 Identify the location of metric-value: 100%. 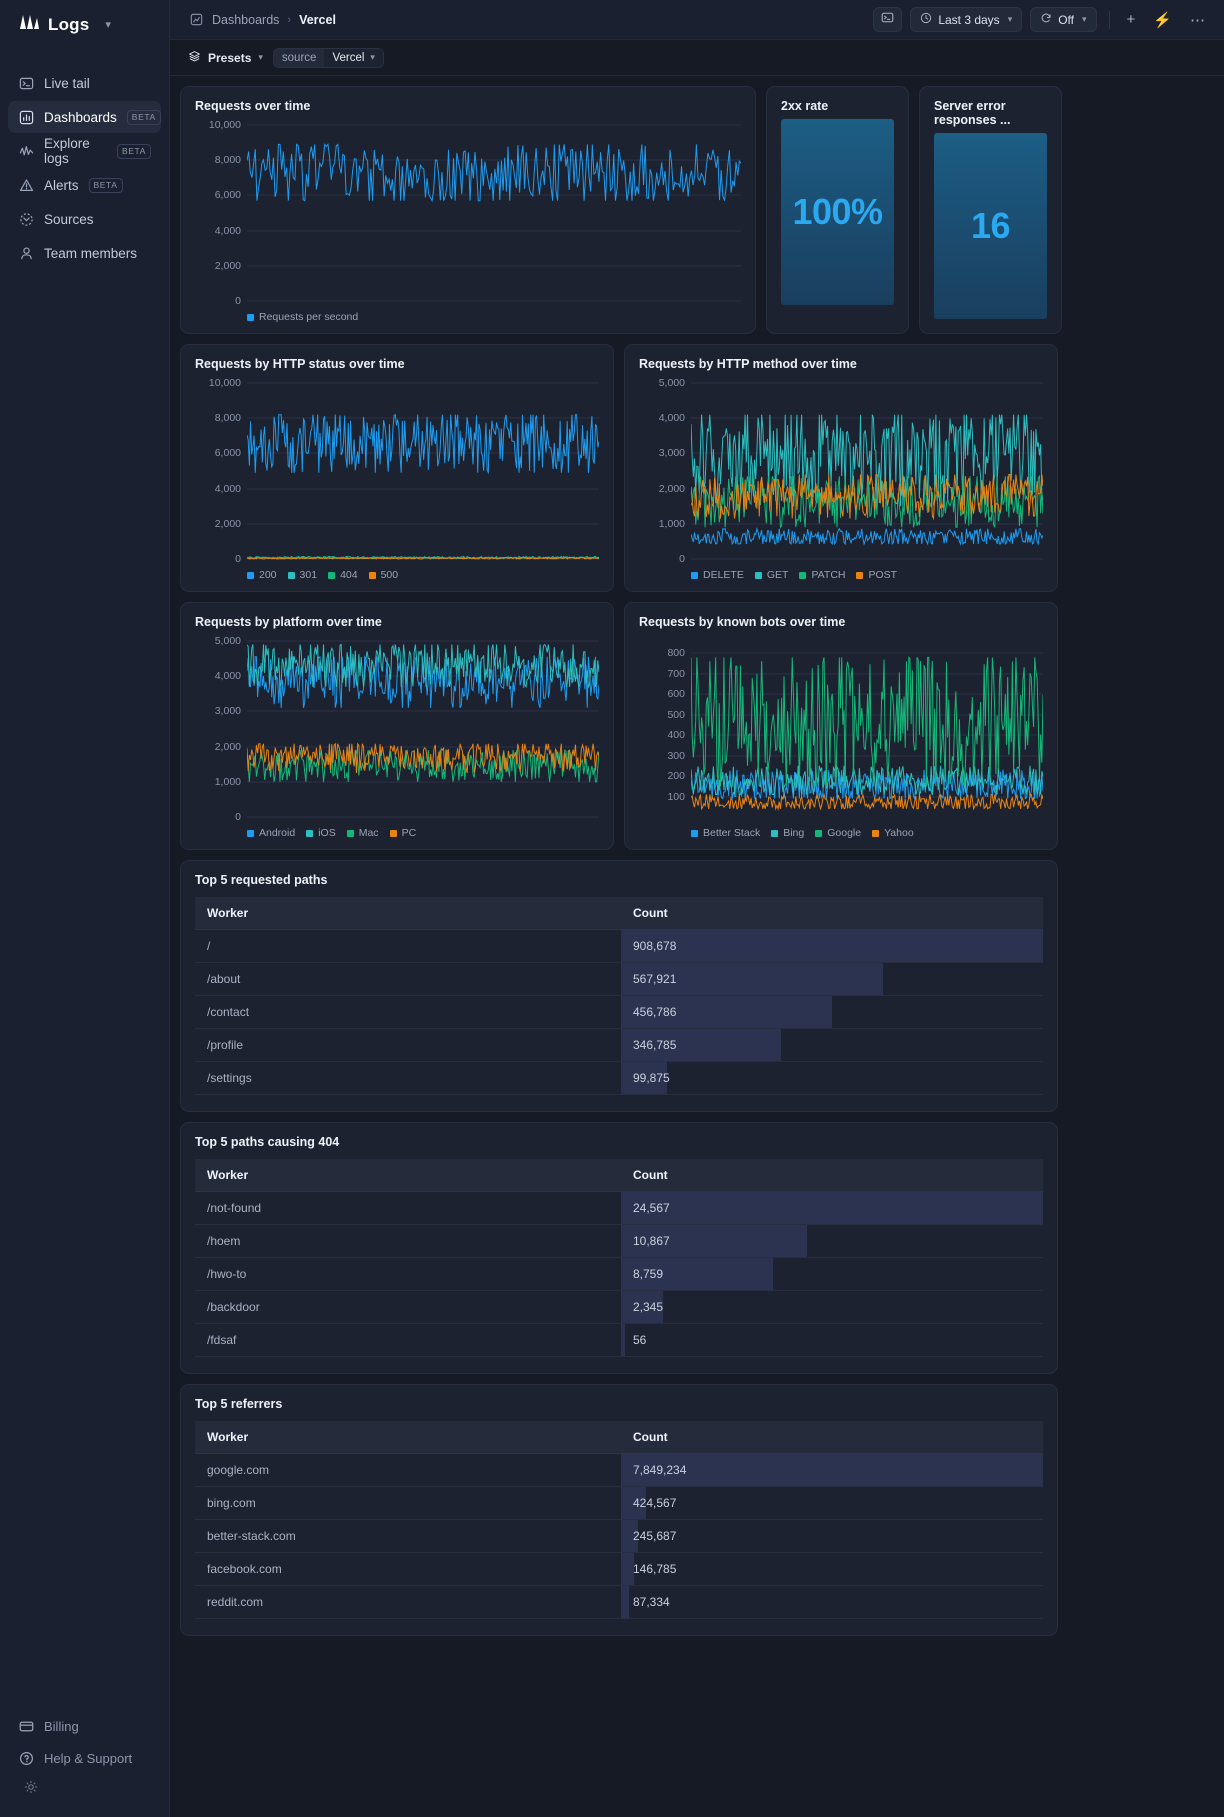
(837, 211).